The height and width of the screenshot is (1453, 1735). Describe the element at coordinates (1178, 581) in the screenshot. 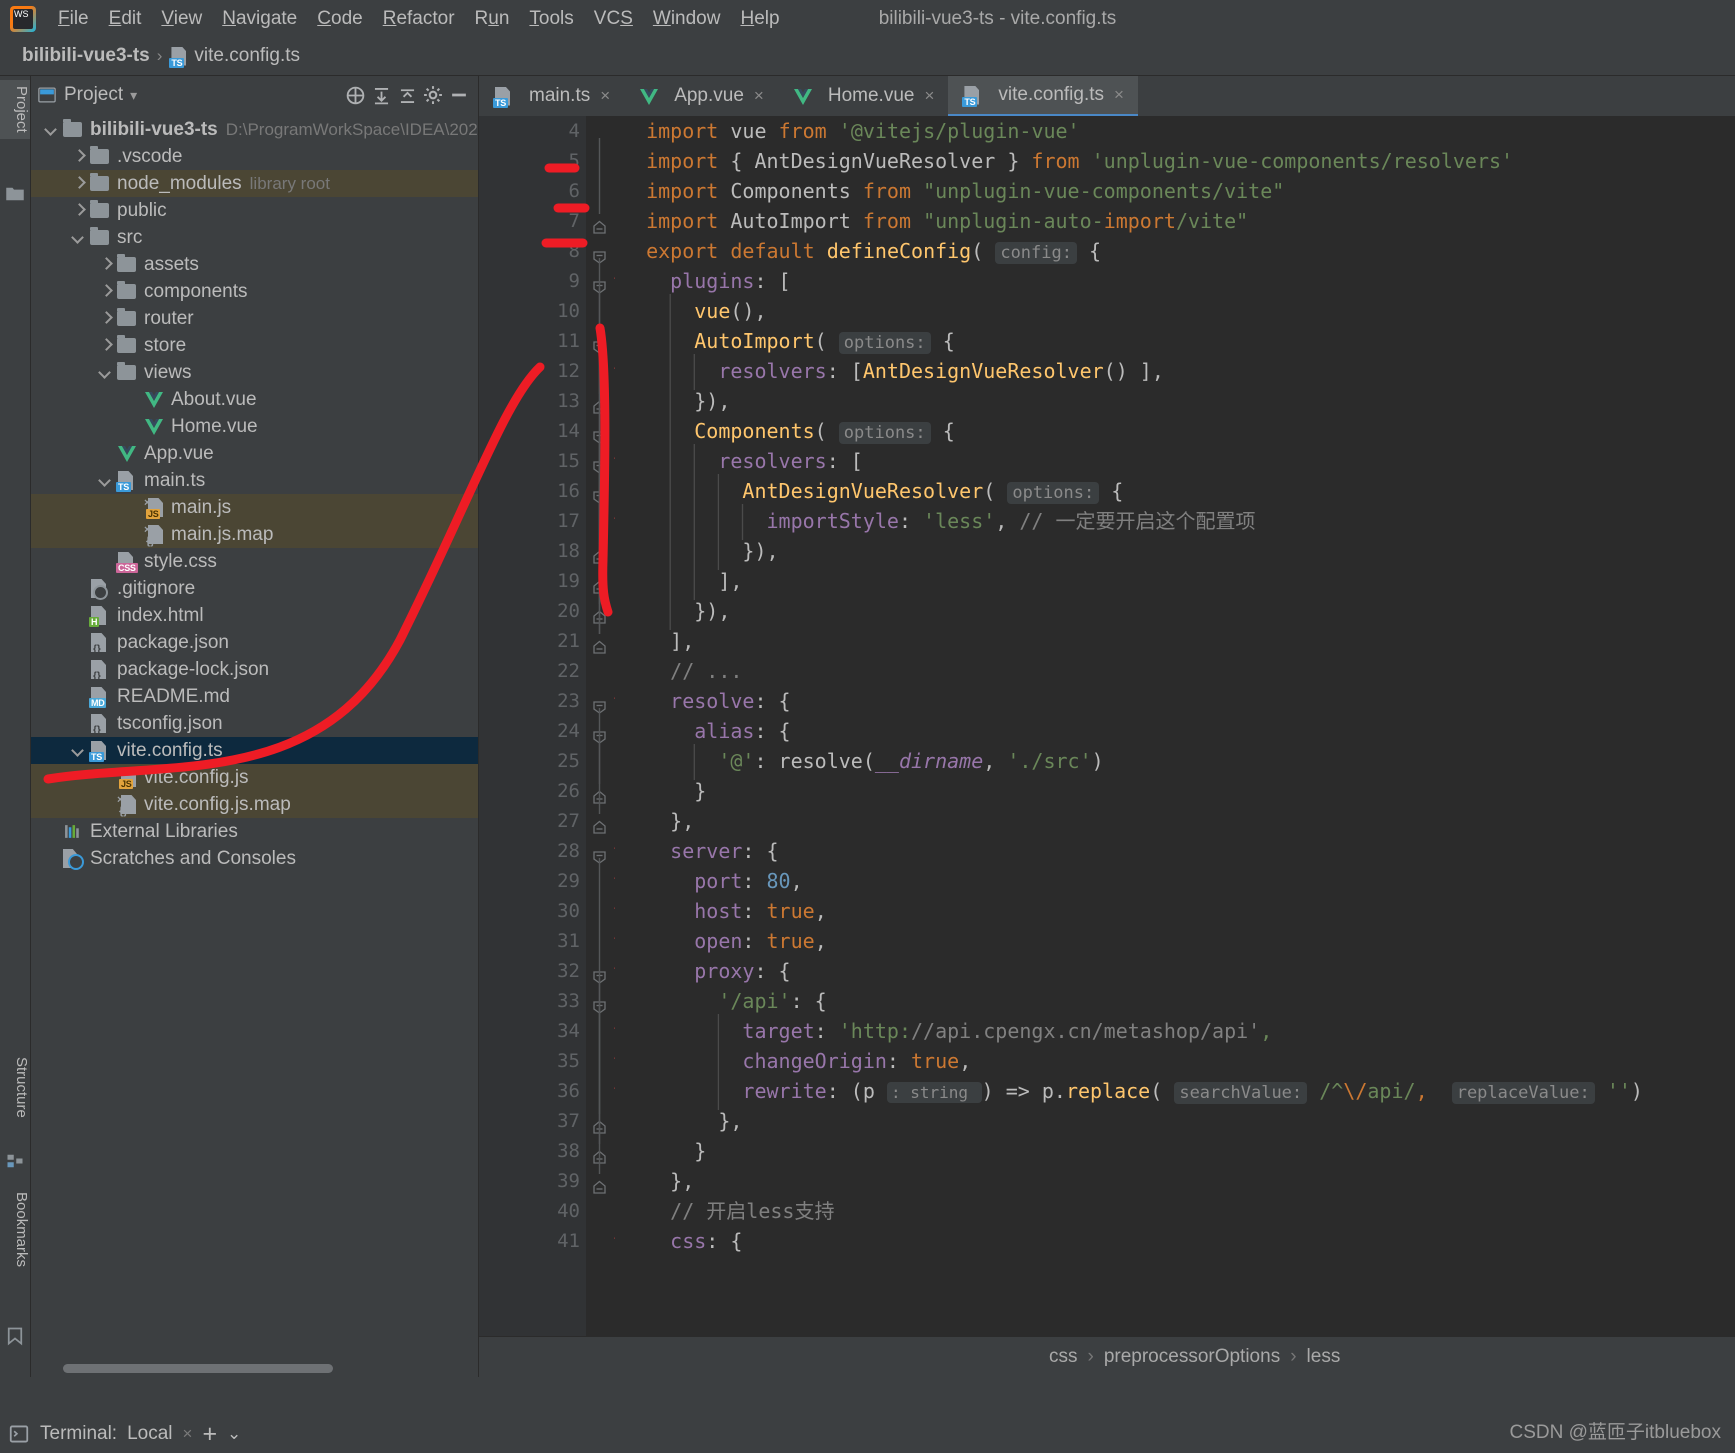

I see `code-line: ],` at that location.